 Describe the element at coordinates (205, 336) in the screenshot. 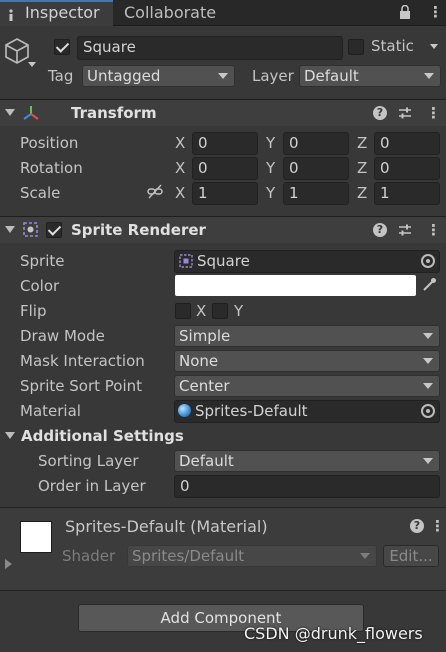

I see `draw-mode-value: Simple` at that location.